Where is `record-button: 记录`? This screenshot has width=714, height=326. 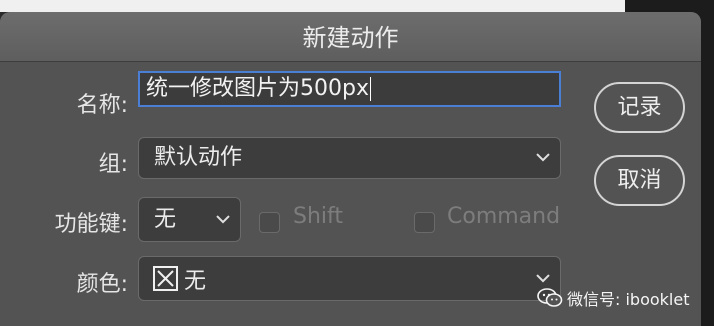 record-button: 记录 is located at coordinates (639, 107).